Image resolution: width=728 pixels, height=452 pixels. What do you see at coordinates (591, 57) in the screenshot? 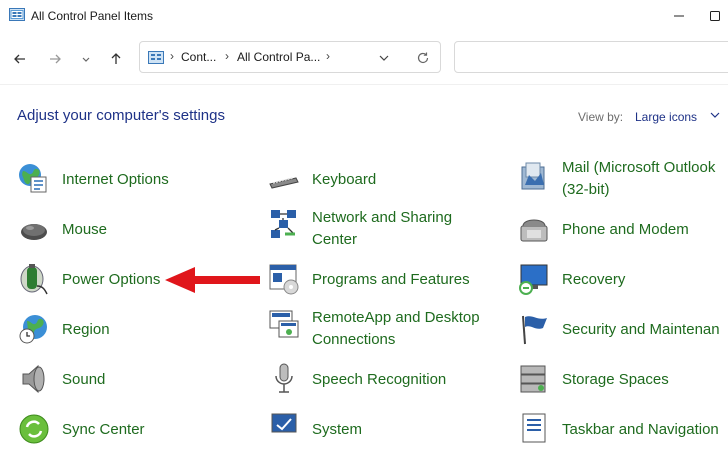
I see `search-input` at bounding box center [591, 57].